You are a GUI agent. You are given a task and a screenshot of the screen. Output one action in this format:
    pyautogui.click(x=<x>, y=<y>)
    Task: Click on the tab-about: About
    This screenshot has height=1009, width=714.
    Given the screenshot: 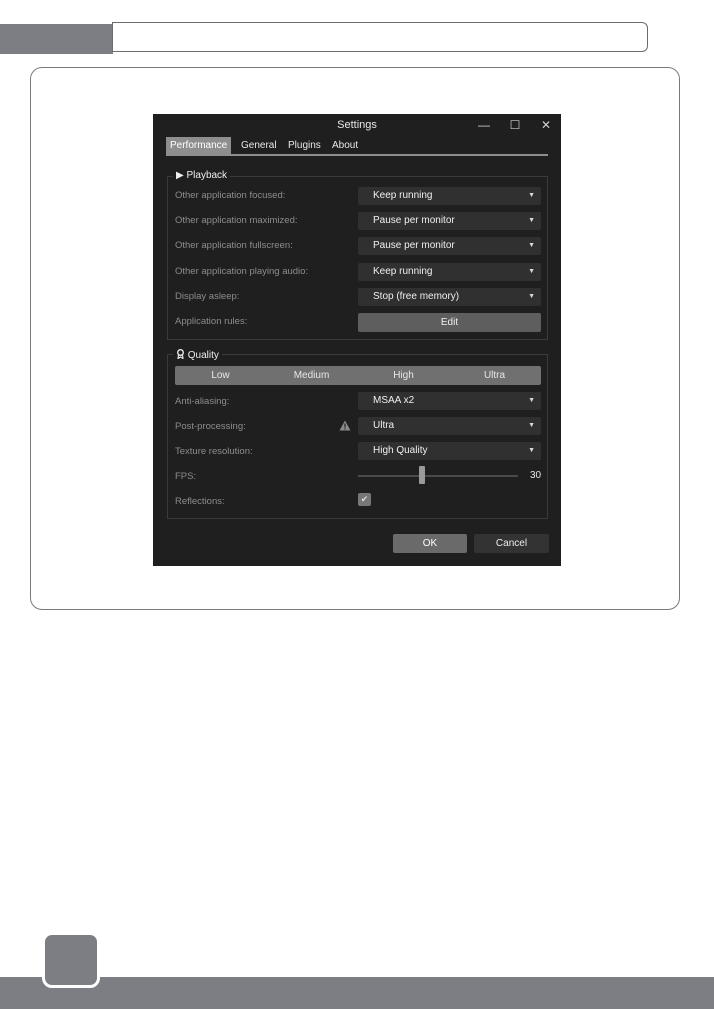 What is the action you would take?
    pyautogui.click(x=345, y=145)
    